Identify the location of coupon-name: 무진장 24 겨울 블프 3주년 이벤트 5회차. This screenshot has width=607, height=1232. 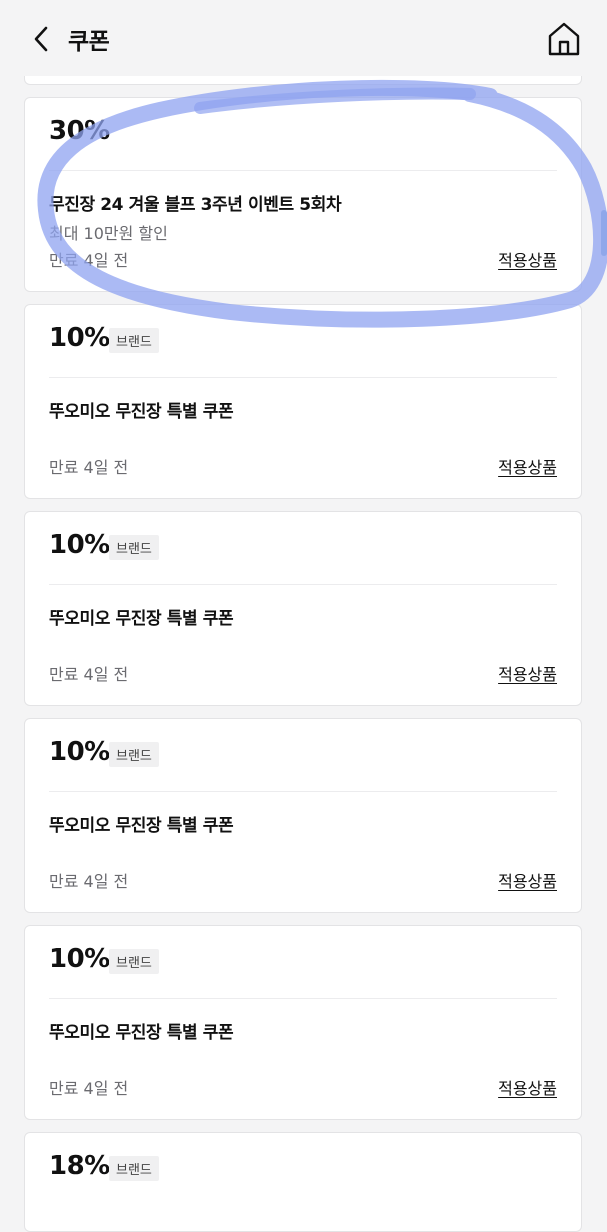
(195, 205).